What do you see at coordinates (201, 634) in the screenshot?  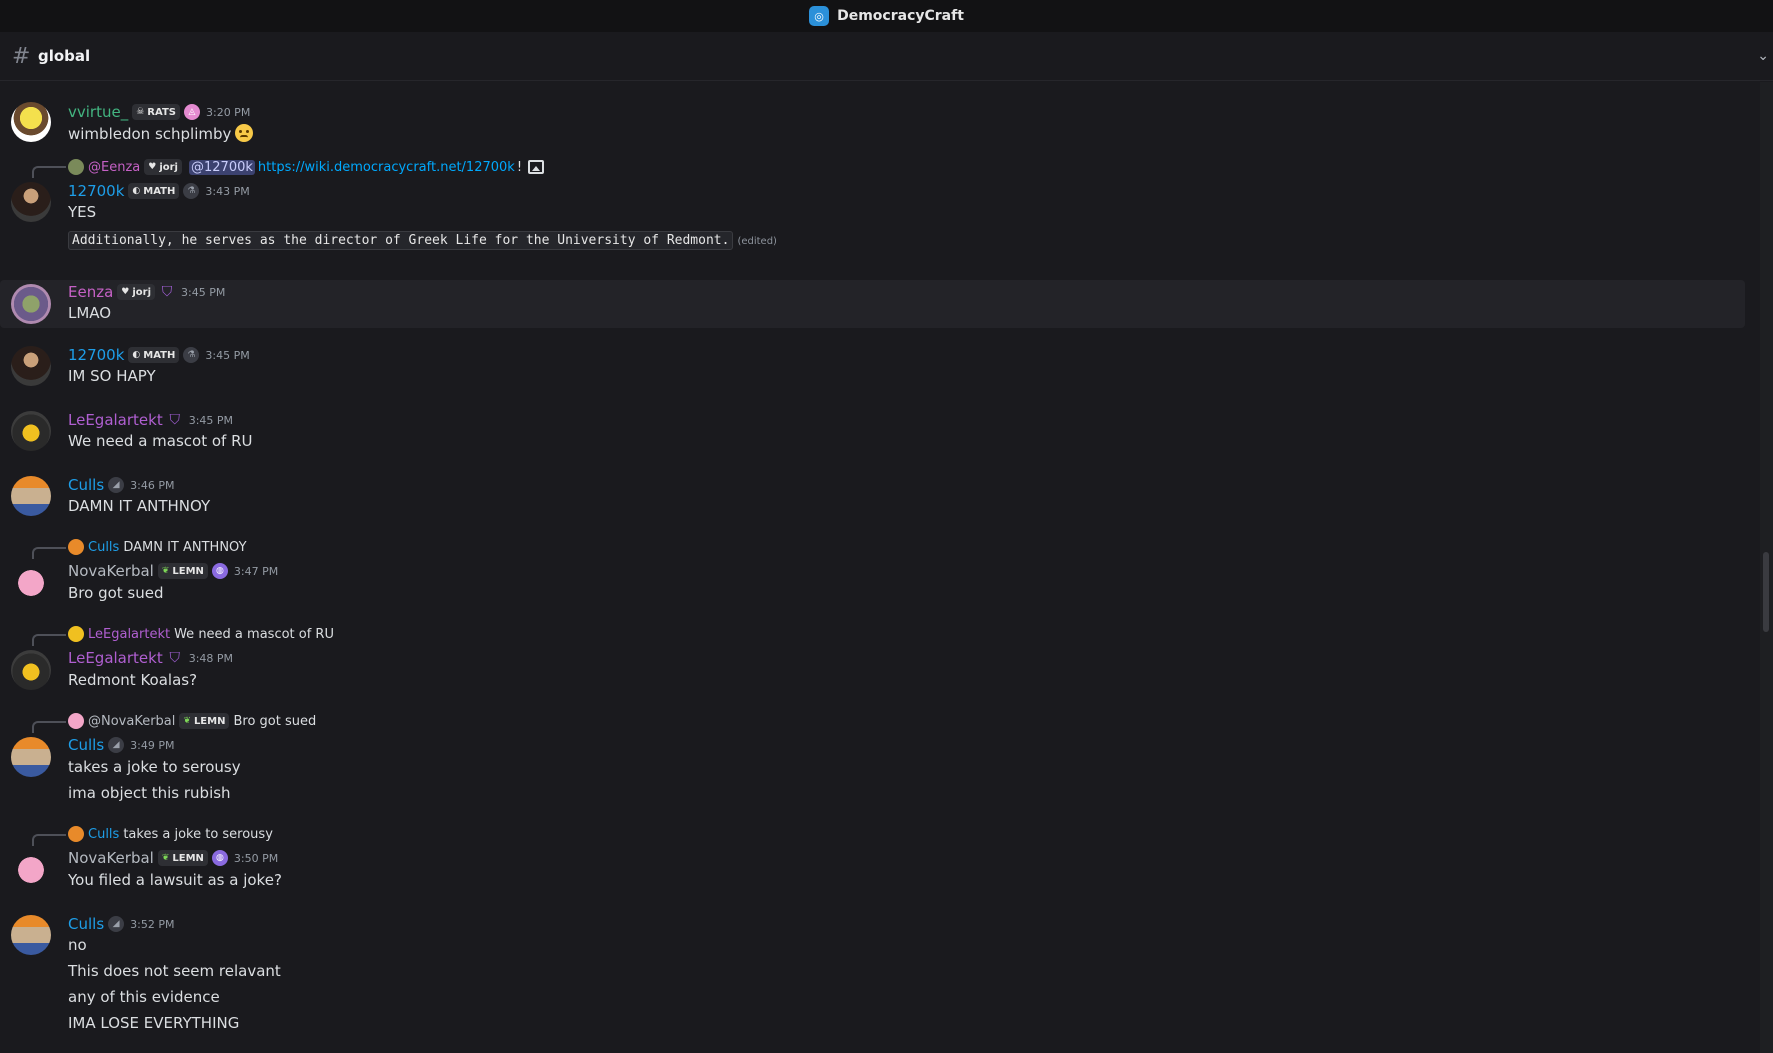 I see `reply-preview: LeEgalartekt We need a mascot of RU` at bounding box center [201, 634].